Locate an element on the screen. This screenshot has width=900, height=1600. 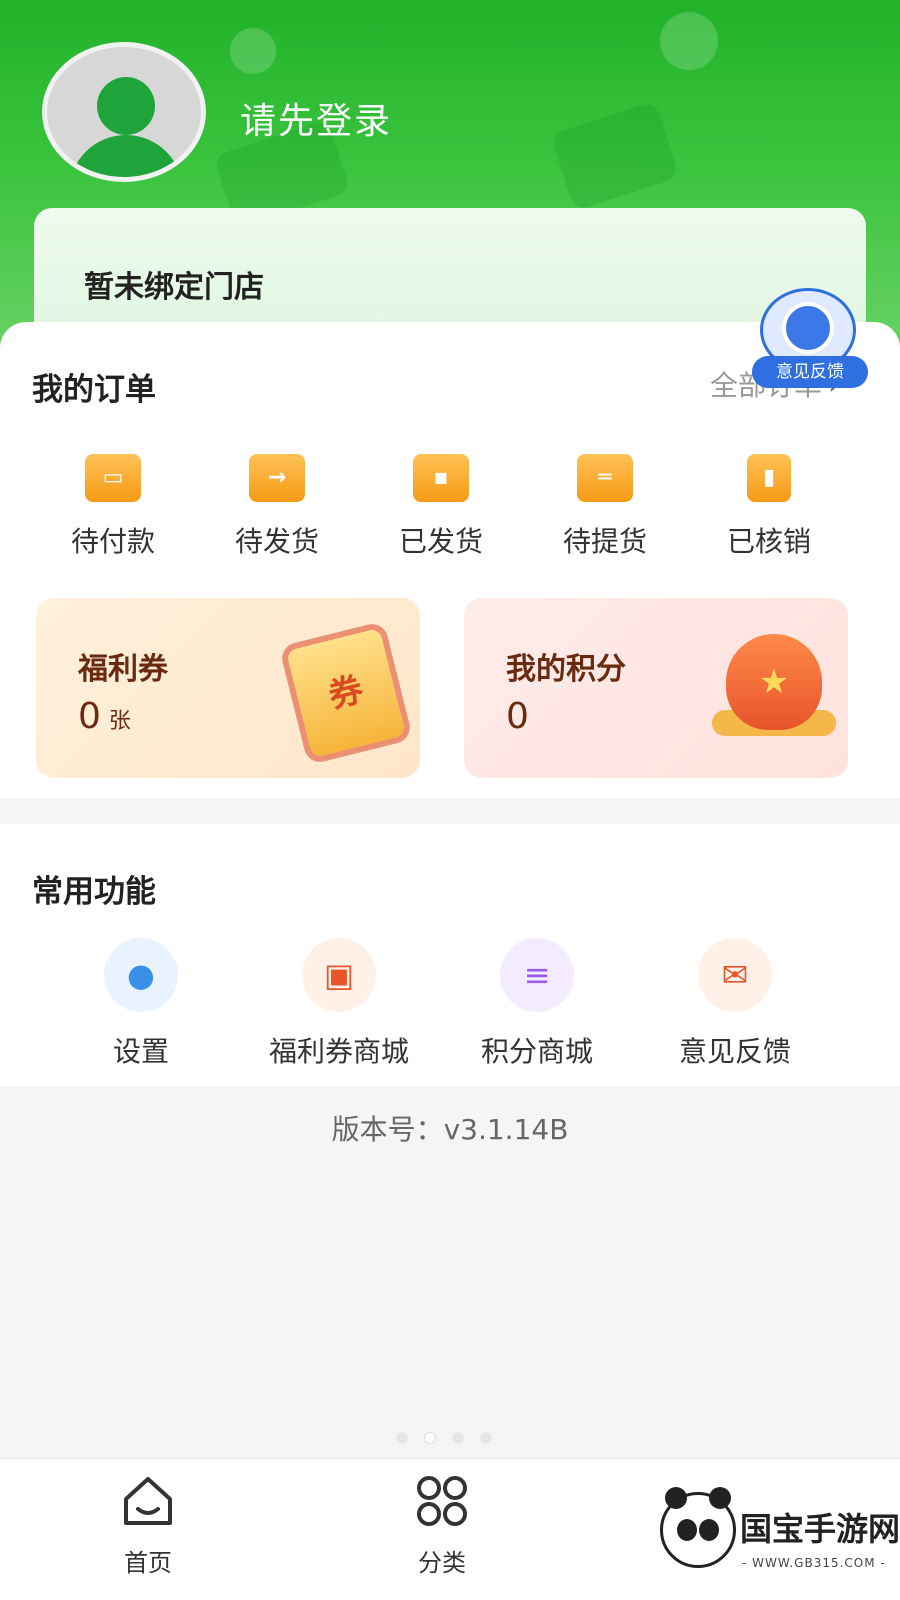
avatar-body is located at coordinates (126, 156).